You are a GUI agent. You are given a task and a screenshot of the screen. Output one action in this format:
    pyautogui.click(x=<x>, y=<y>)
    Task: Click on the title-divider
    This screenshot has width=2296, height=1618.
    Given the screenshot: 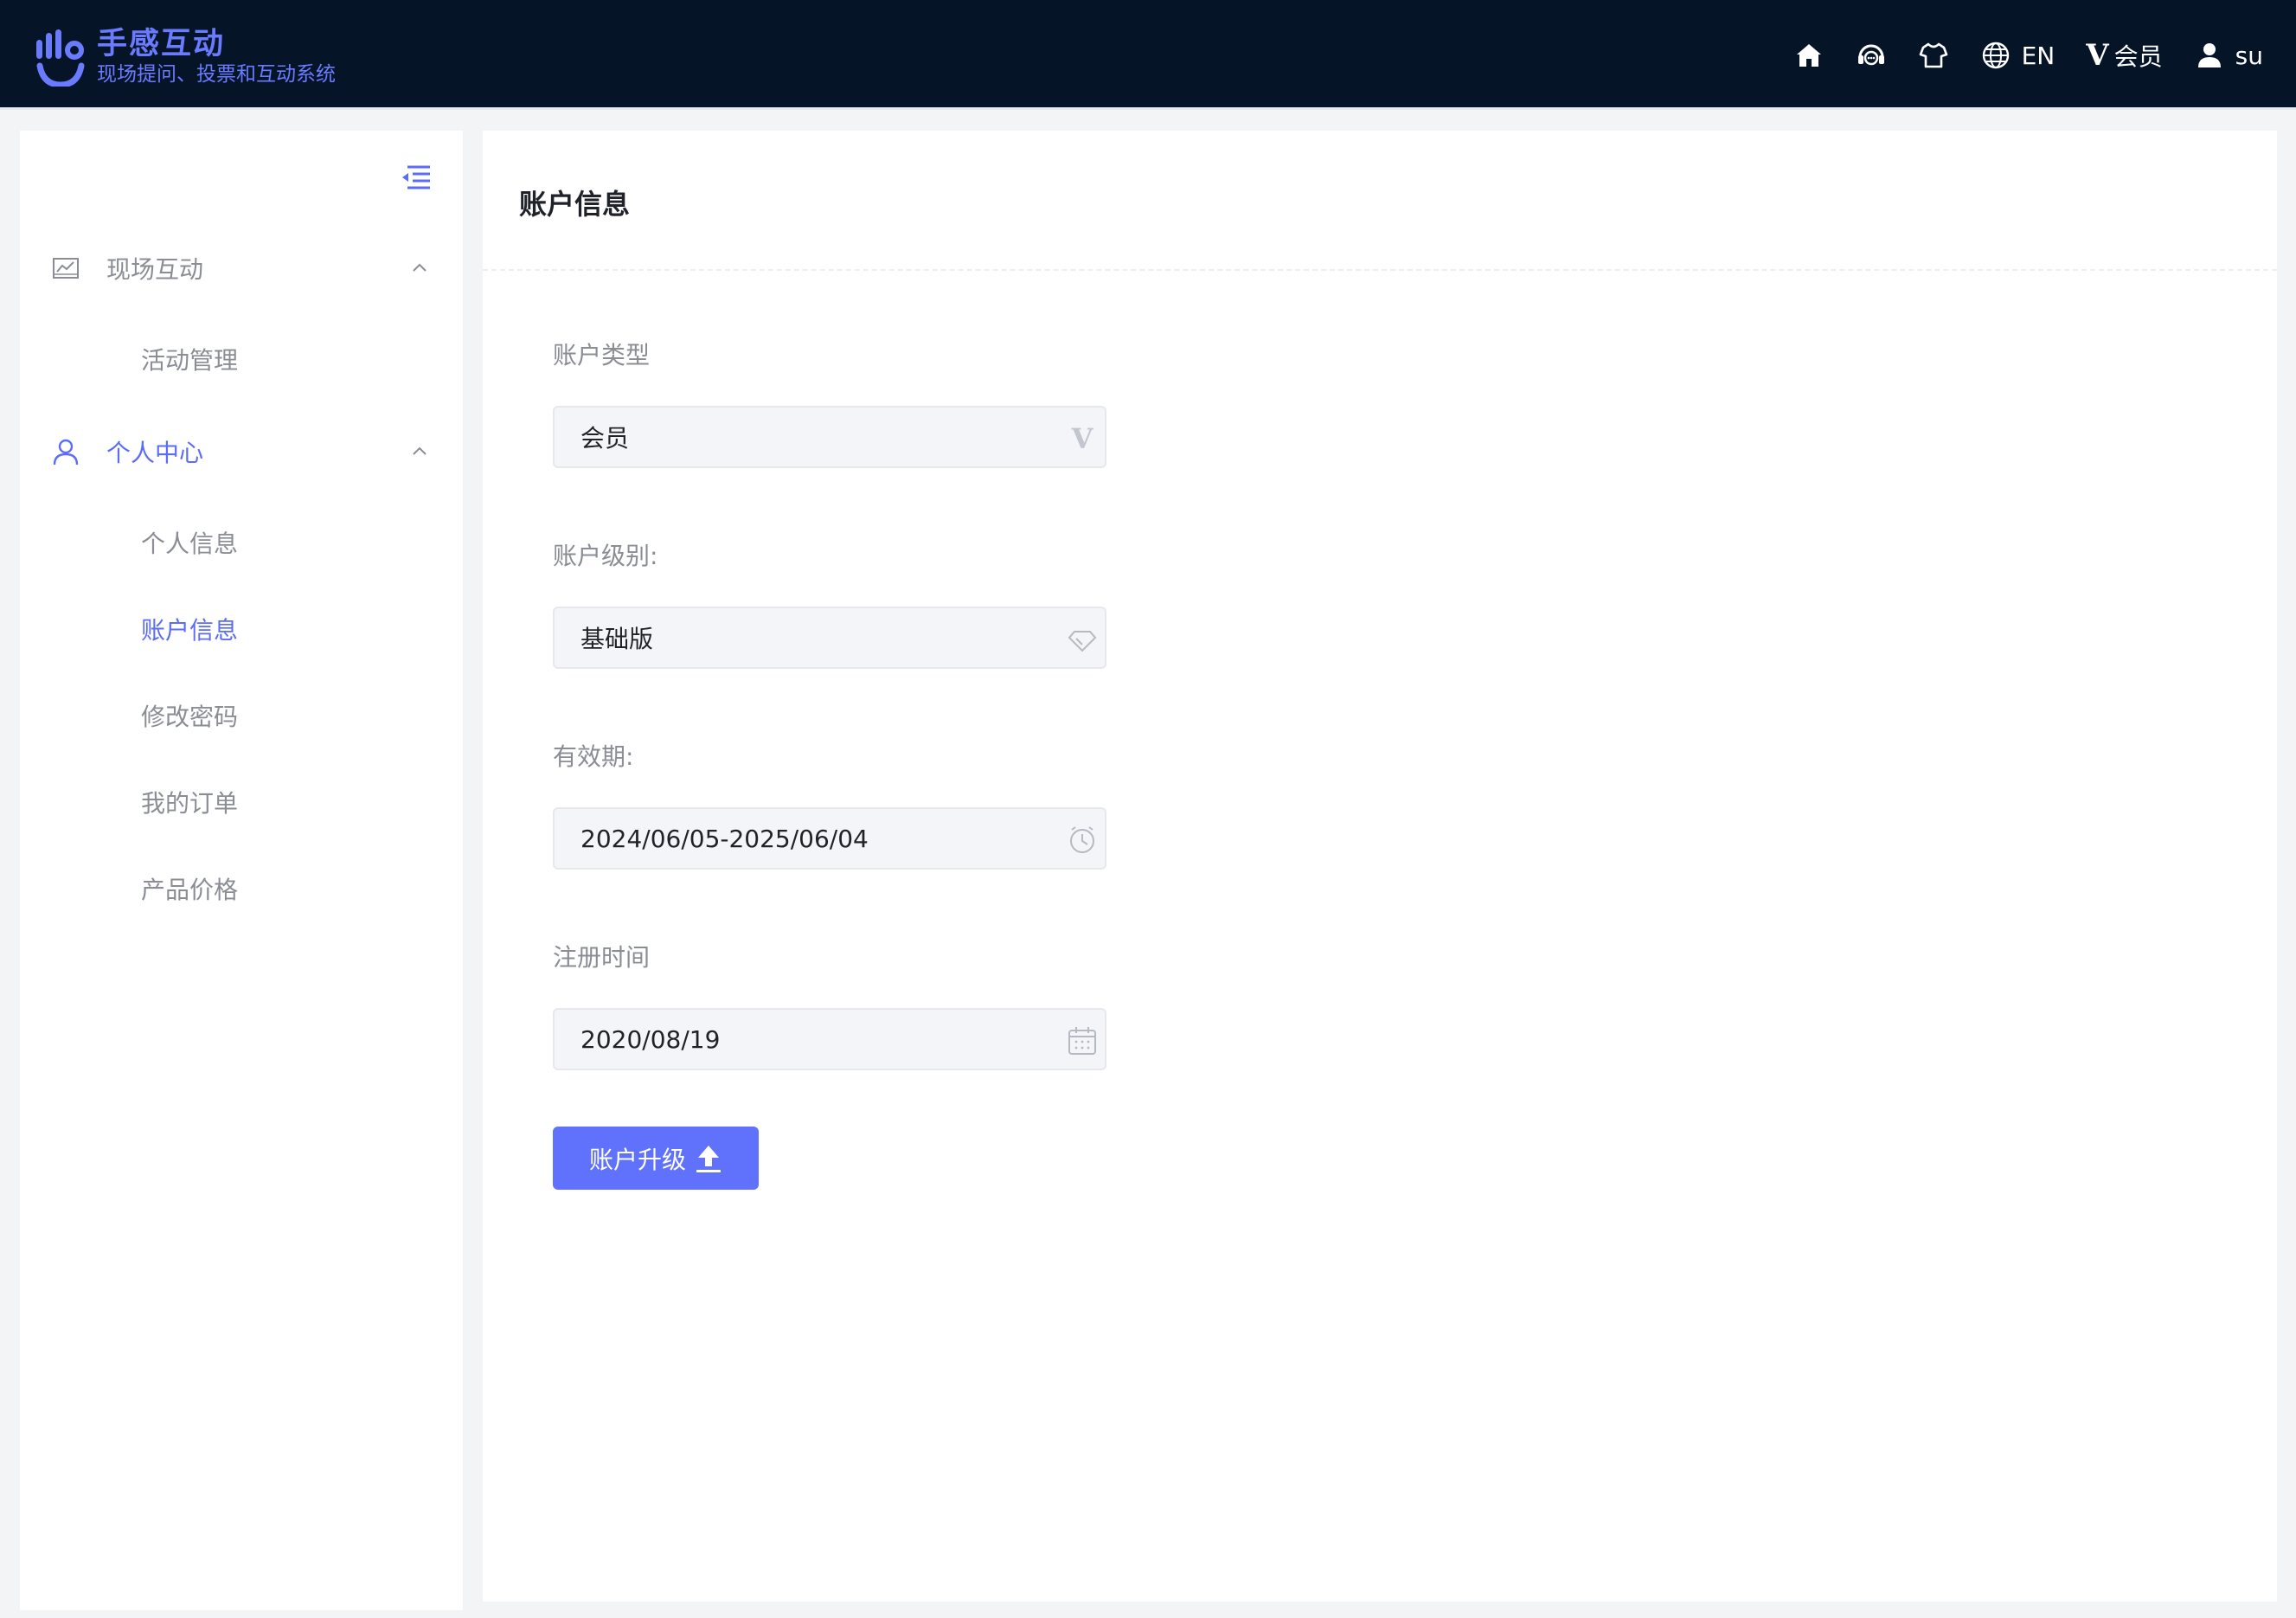 What is the action you would take?
    pyautogui.click(x=1380, y=270)
    